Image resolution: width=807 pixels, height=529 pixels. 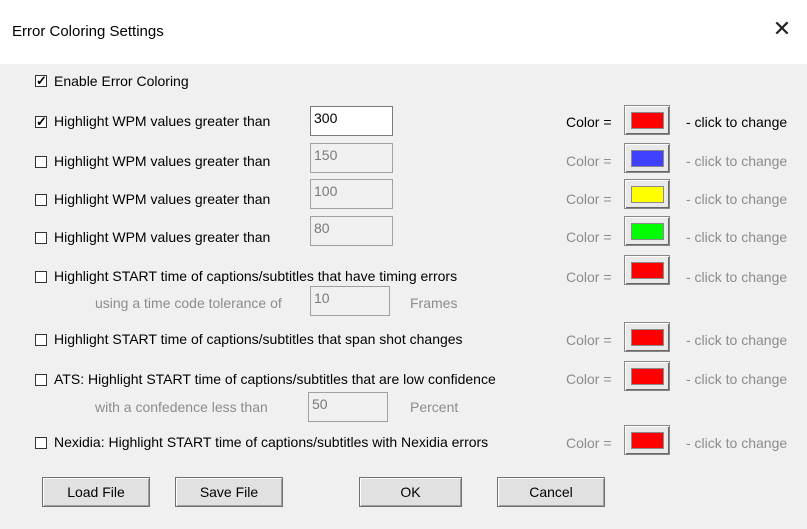 What do you see at coordinates (181, 407) in the screenshot?
I see `confidence-prefix-label: with a confedence less than` at bounding box center [181, 407].